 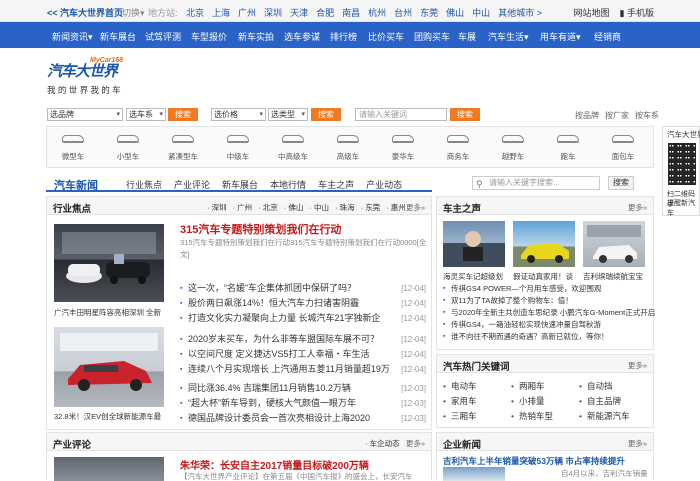 I want to click on switch-city-button: 切换▾, so click(x=133, y=12).